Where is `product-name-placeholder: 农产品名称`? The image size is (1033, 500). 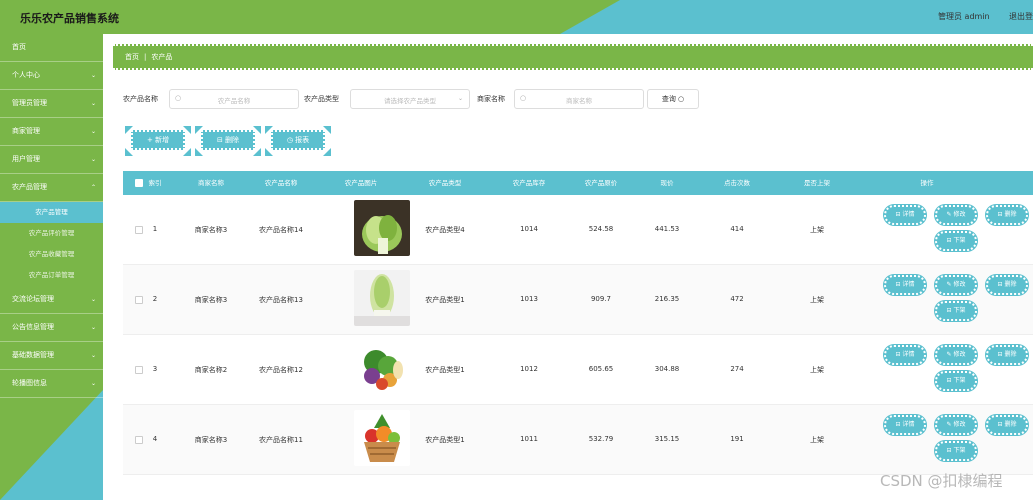
product-name-placeholder: 农产品名称 is located at coordinates (234, 101).